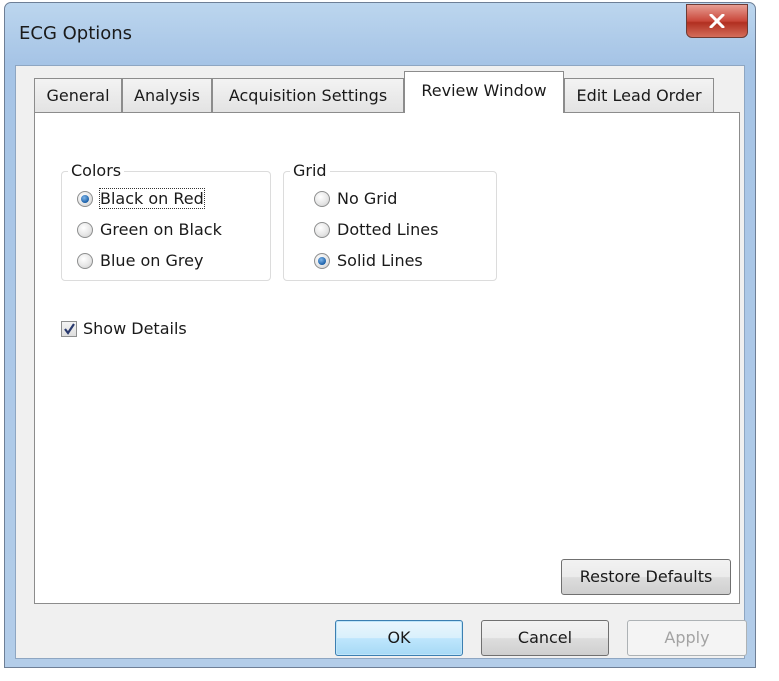 Image resolution: width=779 pixels, height=681 pixels. I want to click on cancel-button: Cancel, so click(545, 638).